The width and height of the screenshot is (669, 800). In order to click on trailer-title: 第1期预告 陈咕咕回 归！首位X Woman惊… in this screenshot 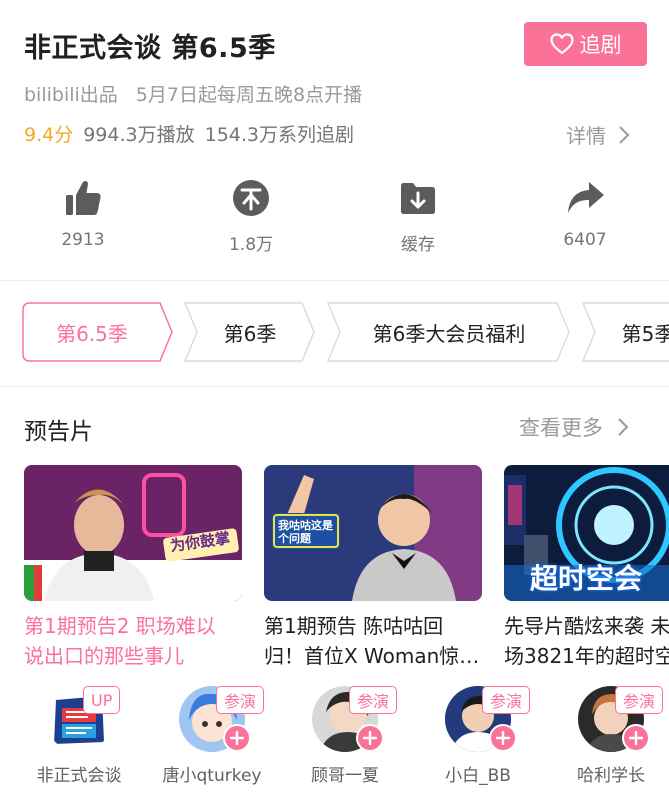, I will do `click(373, 641)`.